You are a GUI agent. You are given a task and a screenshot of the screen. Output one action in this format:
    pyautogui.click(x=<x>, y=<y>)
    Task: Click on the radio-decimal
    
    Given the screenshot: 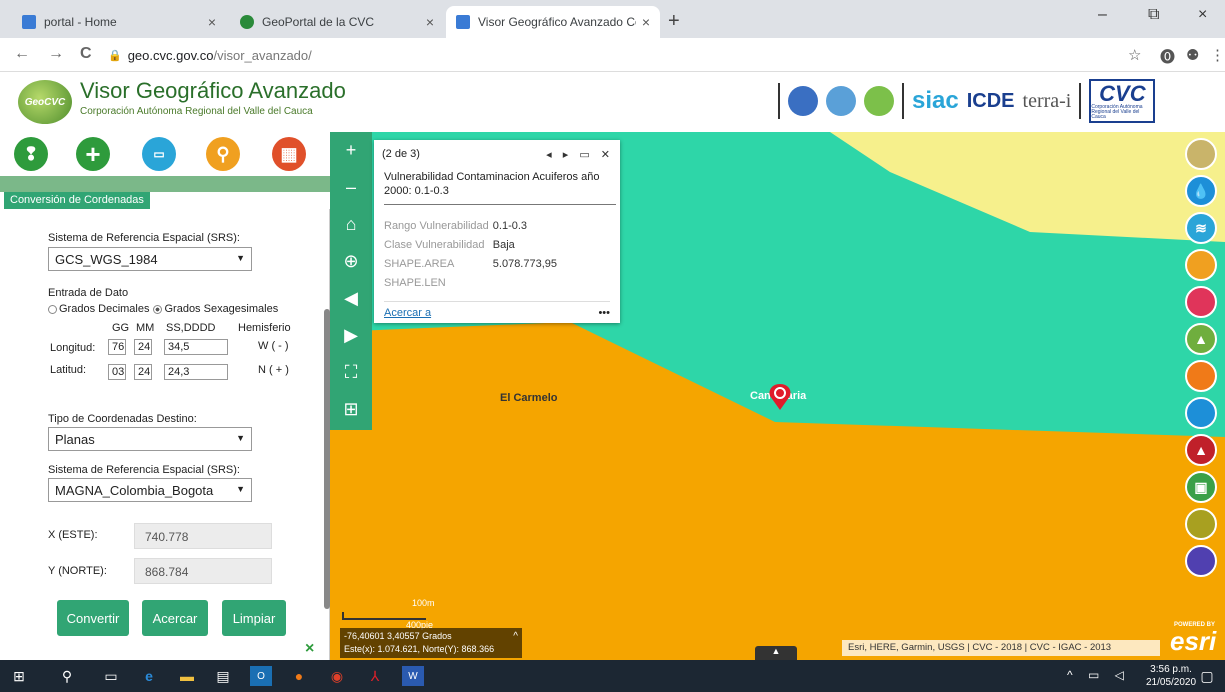 What is the action you would take?
    pyautogui.click(x=52, y=309)
    